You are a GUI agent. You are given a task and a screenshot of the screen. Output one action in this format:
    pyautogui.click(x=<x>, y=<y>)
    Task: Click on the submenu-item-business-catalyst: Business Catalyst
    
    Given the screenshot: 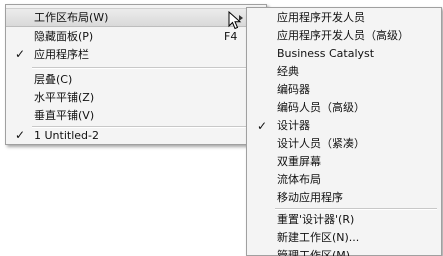 What is the action you would take?
    pyautogui.click(x=344, y=54)
    